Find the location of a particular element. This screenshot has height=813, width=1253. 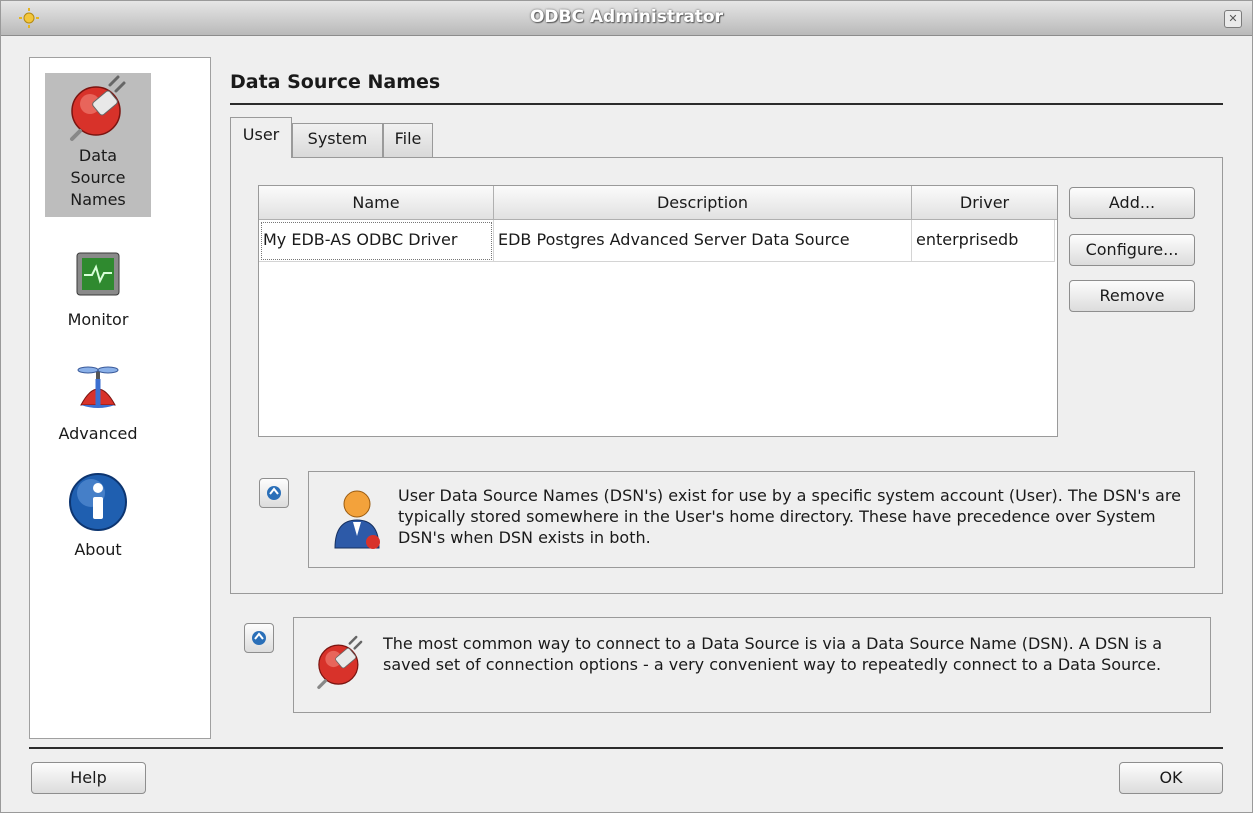

sidebar-item-about: About is located at coordinates (98, 516).